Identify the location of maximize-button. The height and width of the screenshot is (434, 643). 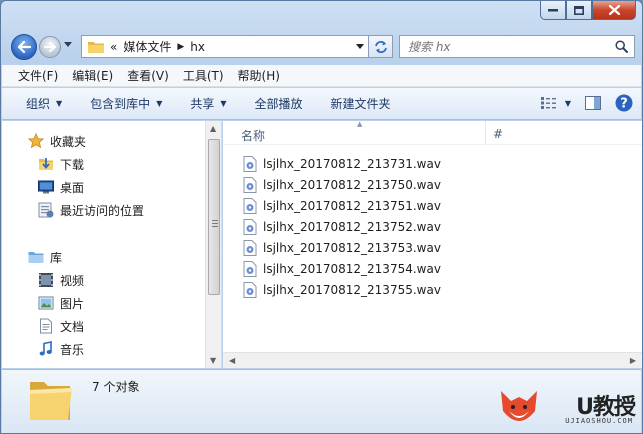
(579, 10).